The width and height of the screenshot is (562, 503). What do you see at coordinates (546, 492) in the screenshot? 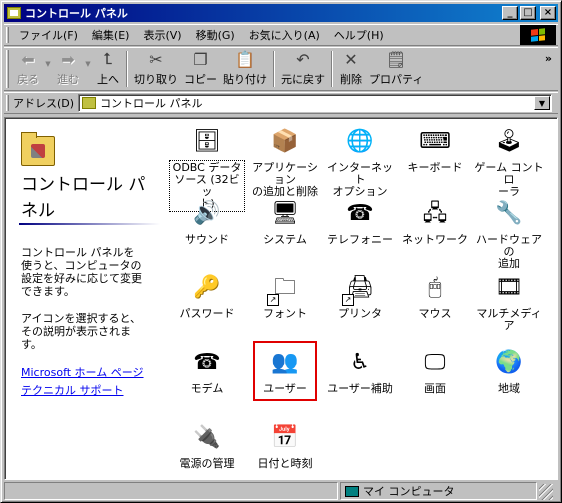
I see `resize-grip` at bounding box center [546, 492].